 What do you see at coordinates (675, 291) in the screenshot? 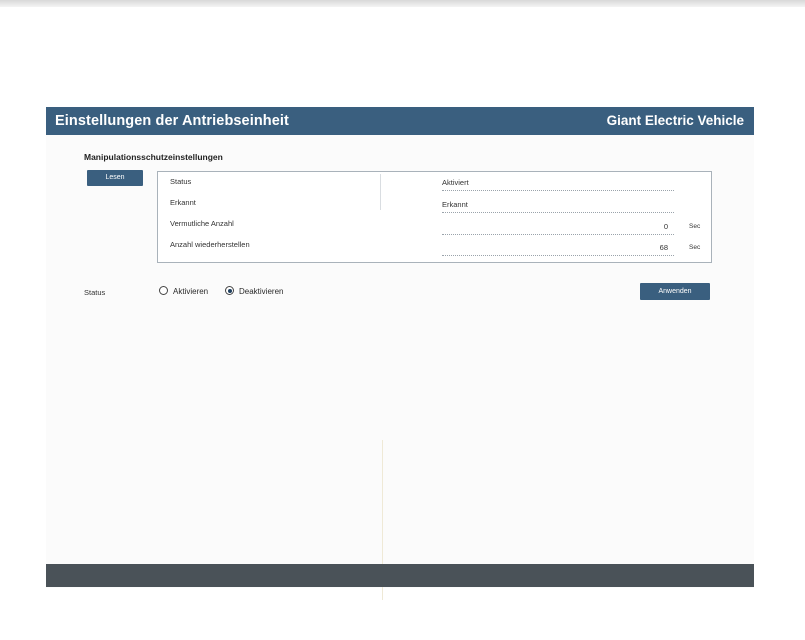
I see `apply-button: Anwenden` at bounding box center [675, 291].